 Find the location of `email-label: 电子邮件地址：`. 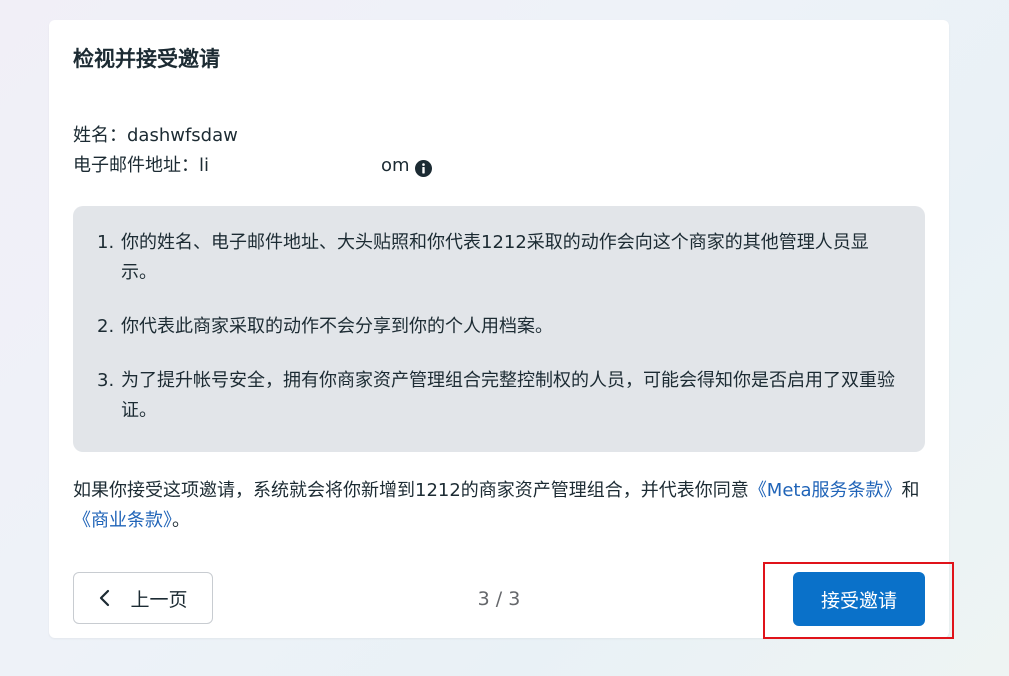

email-label: 电子邮件地址： is located at coordinates (136, 165).